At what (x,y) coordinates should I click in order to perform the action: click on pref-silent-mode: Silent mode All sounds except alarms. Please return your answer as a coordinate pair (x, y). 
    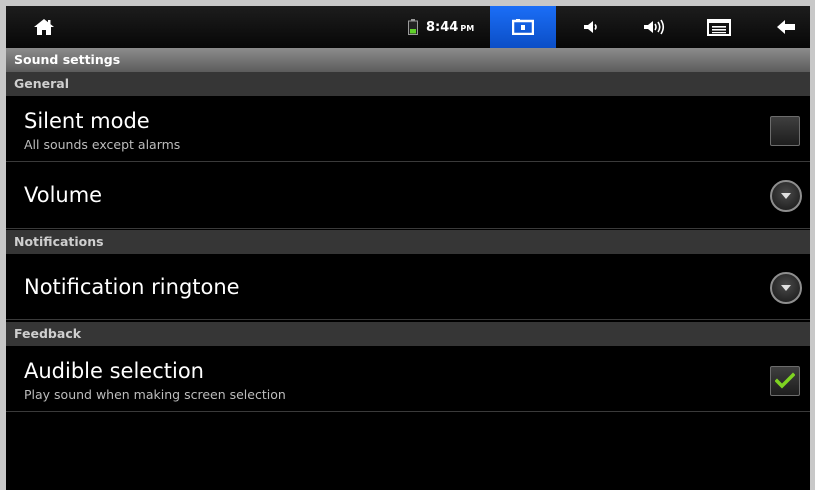
    Looking at the image, I should click on (408, 129).